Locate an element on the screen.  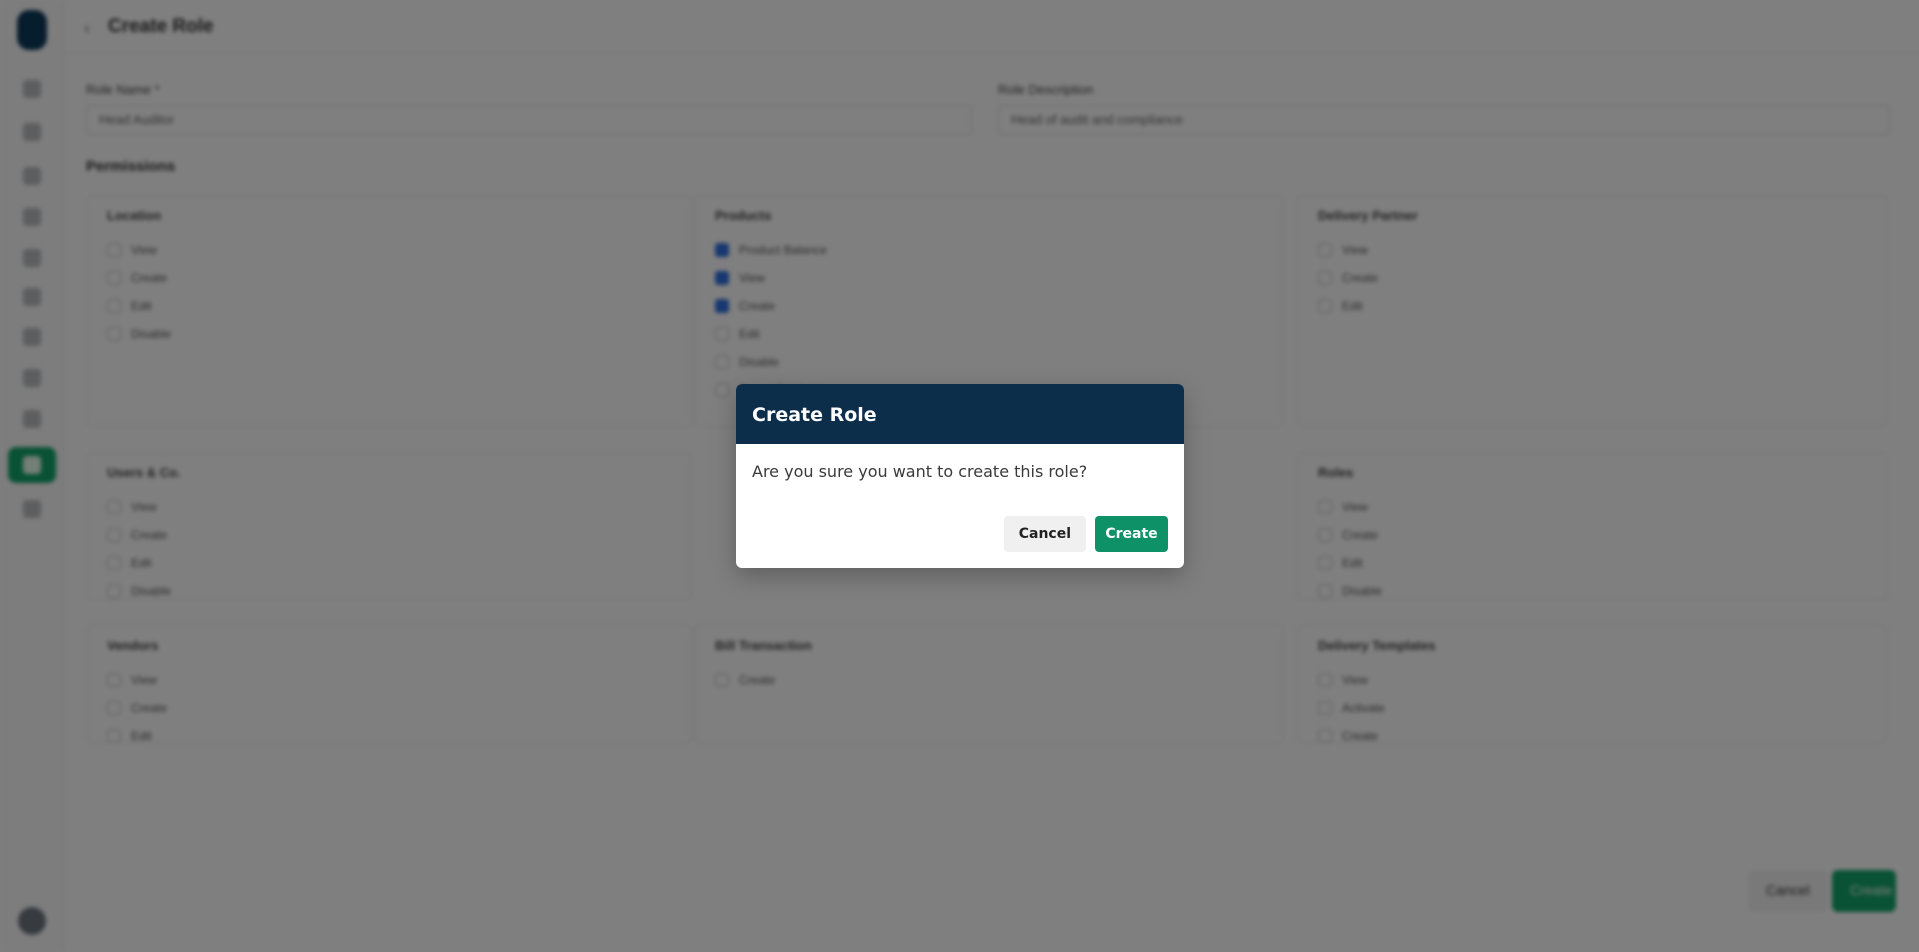
dialog-title: Create Role is located at coordinates (814, 415).